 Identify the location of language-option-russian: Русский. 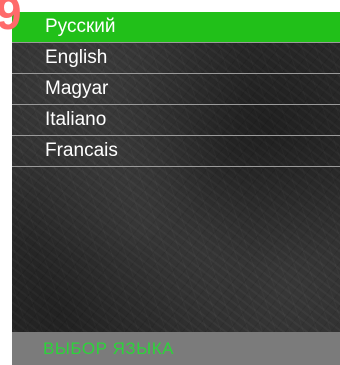
(176, 27).